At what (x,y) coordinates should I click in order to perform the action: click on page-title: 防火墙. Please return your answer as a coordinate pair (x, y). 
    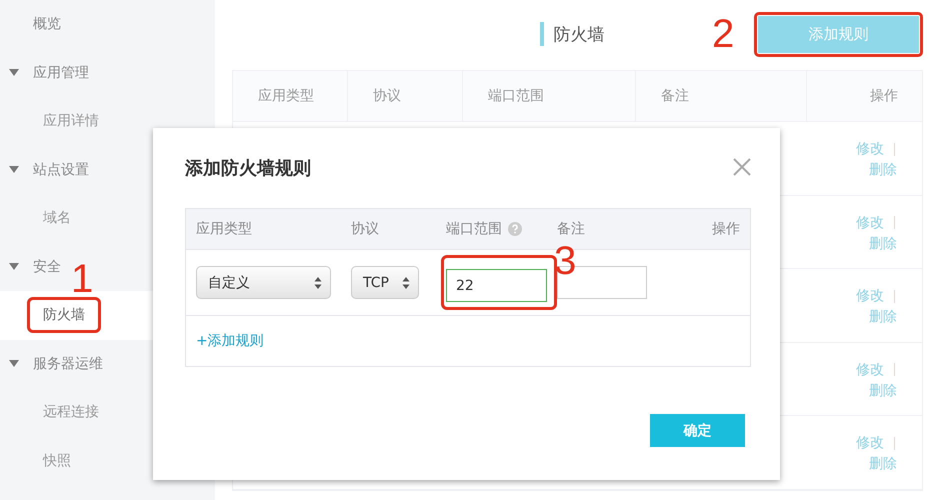
    Looking at the image, I should click on (579, 35).